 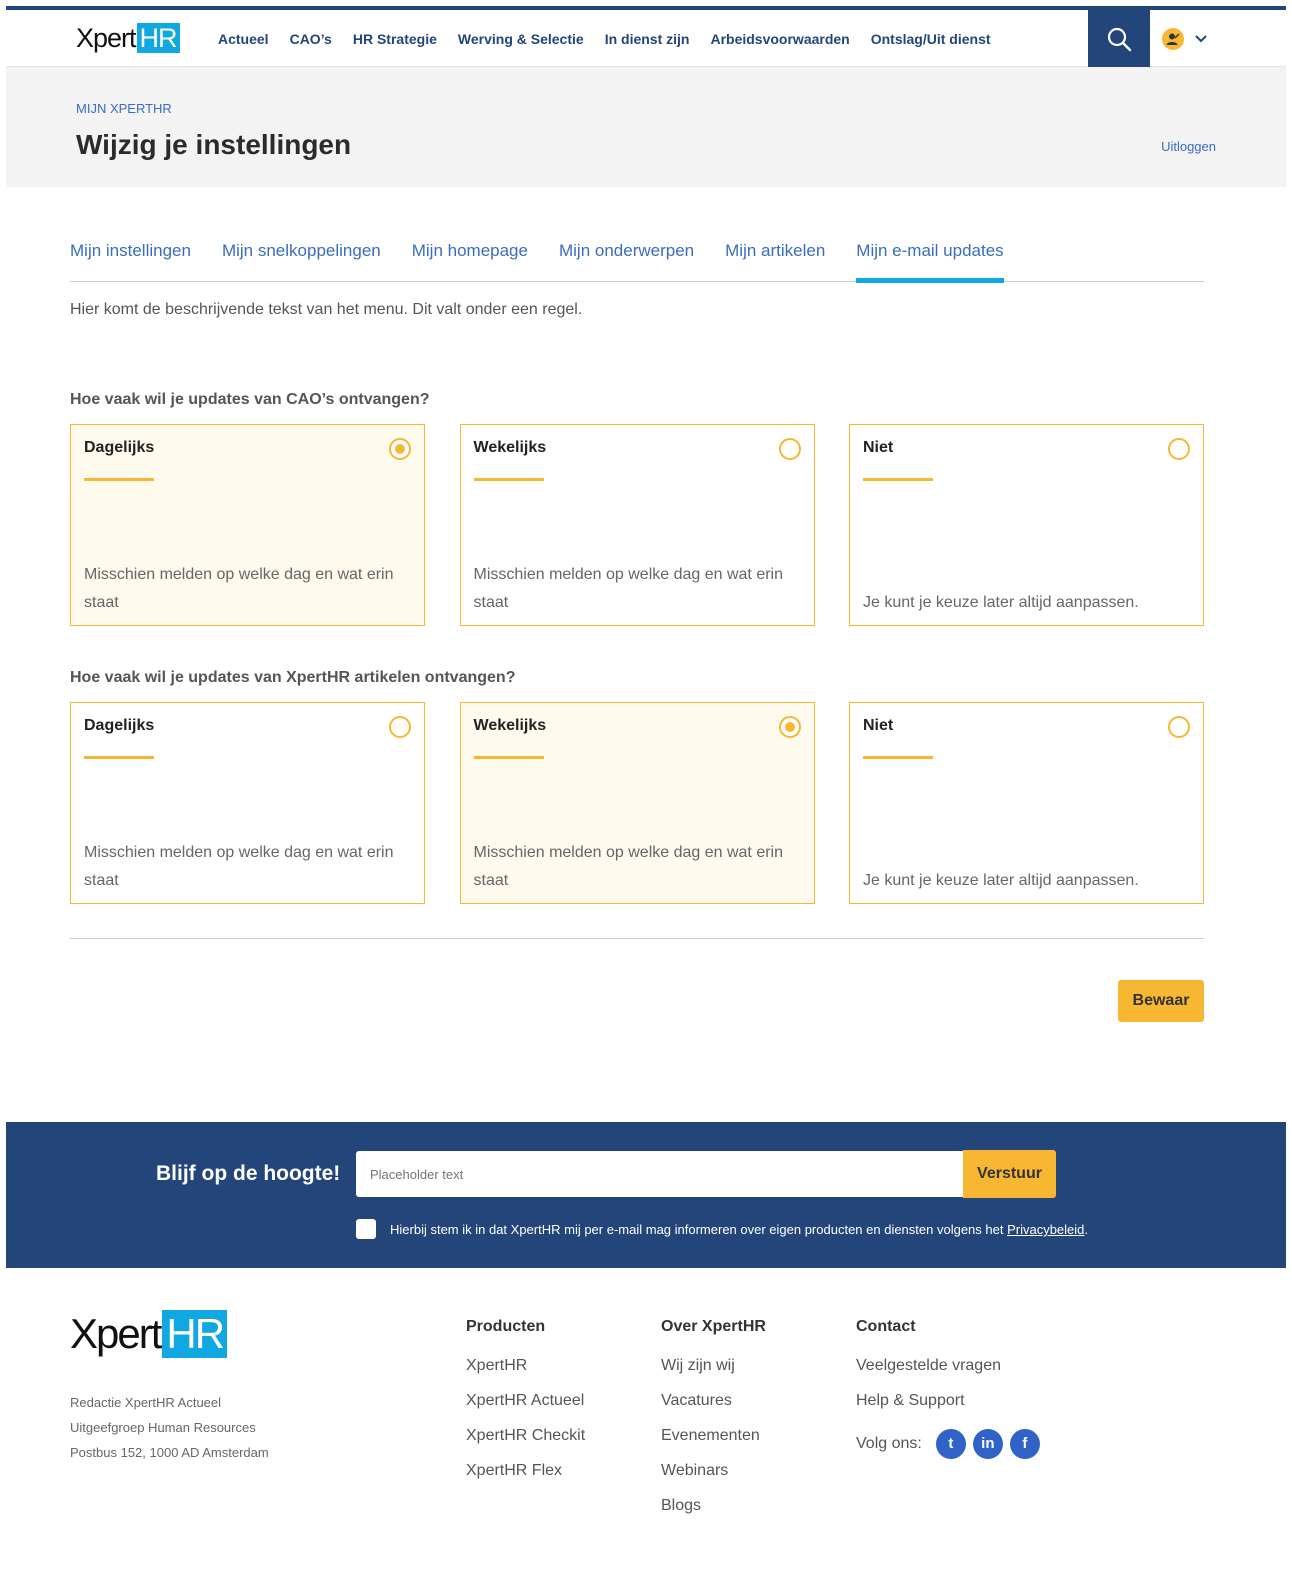 What do you see at coordinates (779, 39) in the screenshot?
I see `nav-arbeidsvoorwaarden: Arbeidsvoorwaarden` at bounding box center [779, 39].